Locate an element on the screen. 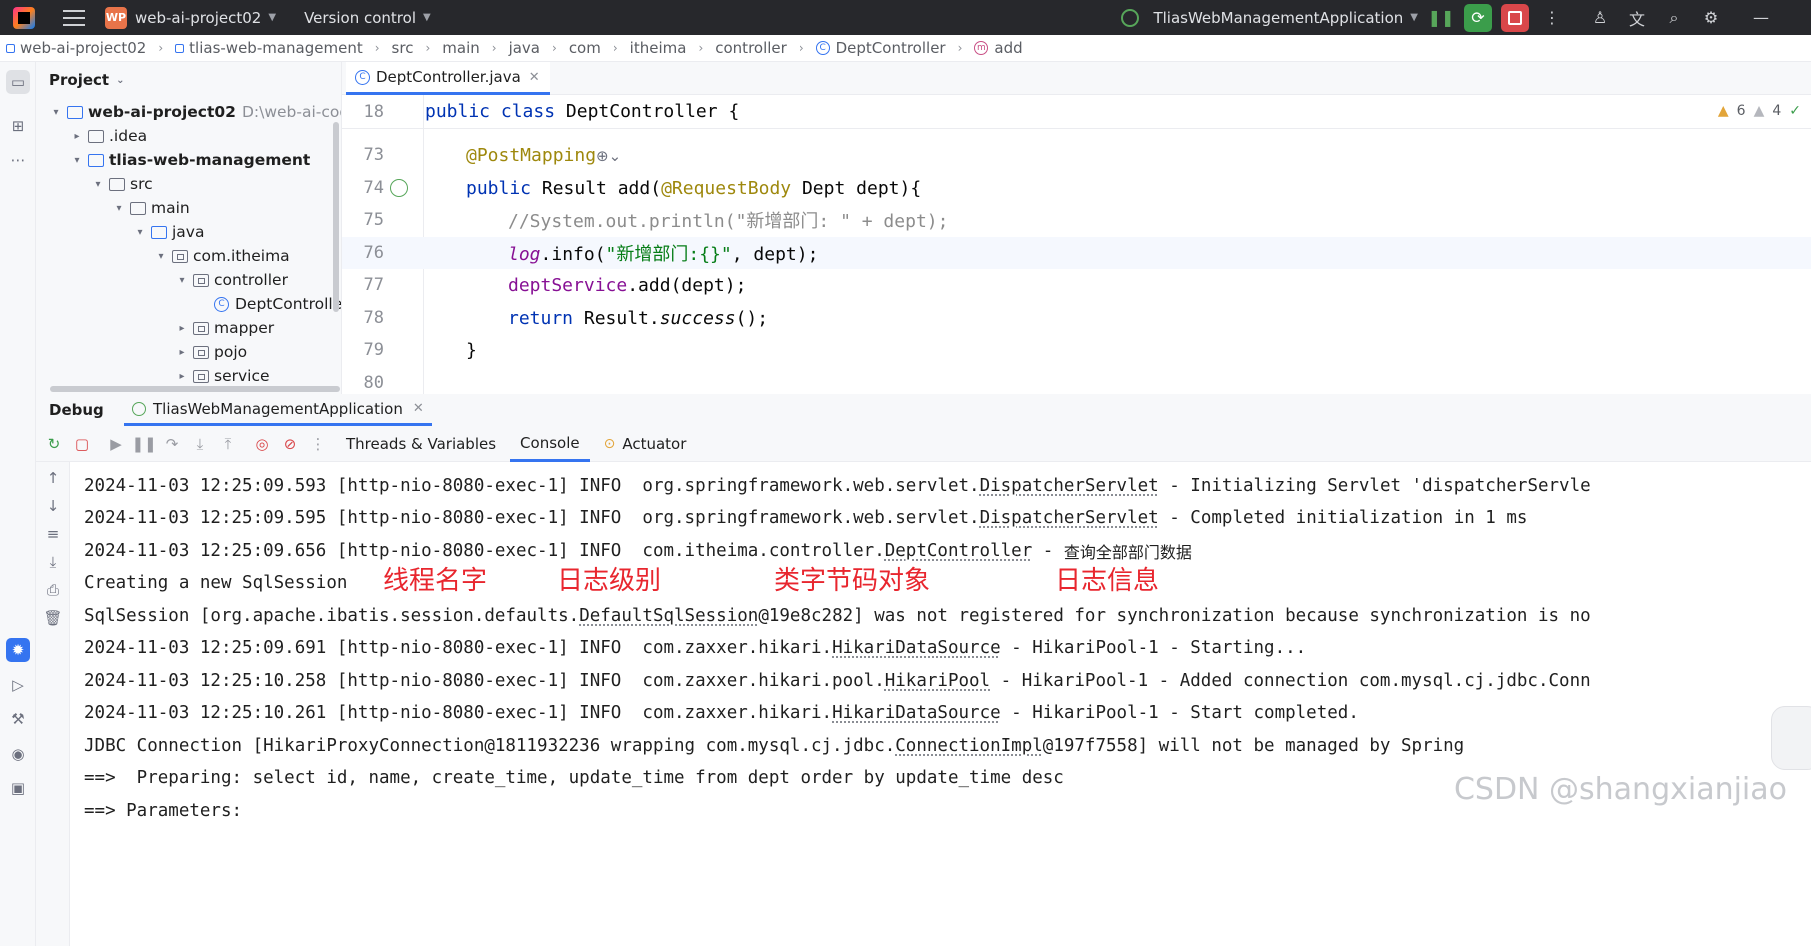 The height and width of the screenshot is (946, 1811). rerun-icon: ↻ is located at coordinates (54, 444).